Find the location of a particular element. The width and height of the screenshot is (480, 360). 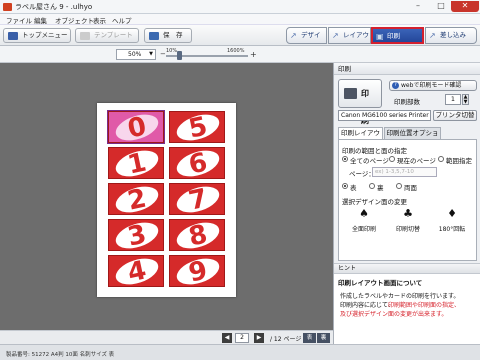

card-slot: 5 is located at coordinates (197, 127).